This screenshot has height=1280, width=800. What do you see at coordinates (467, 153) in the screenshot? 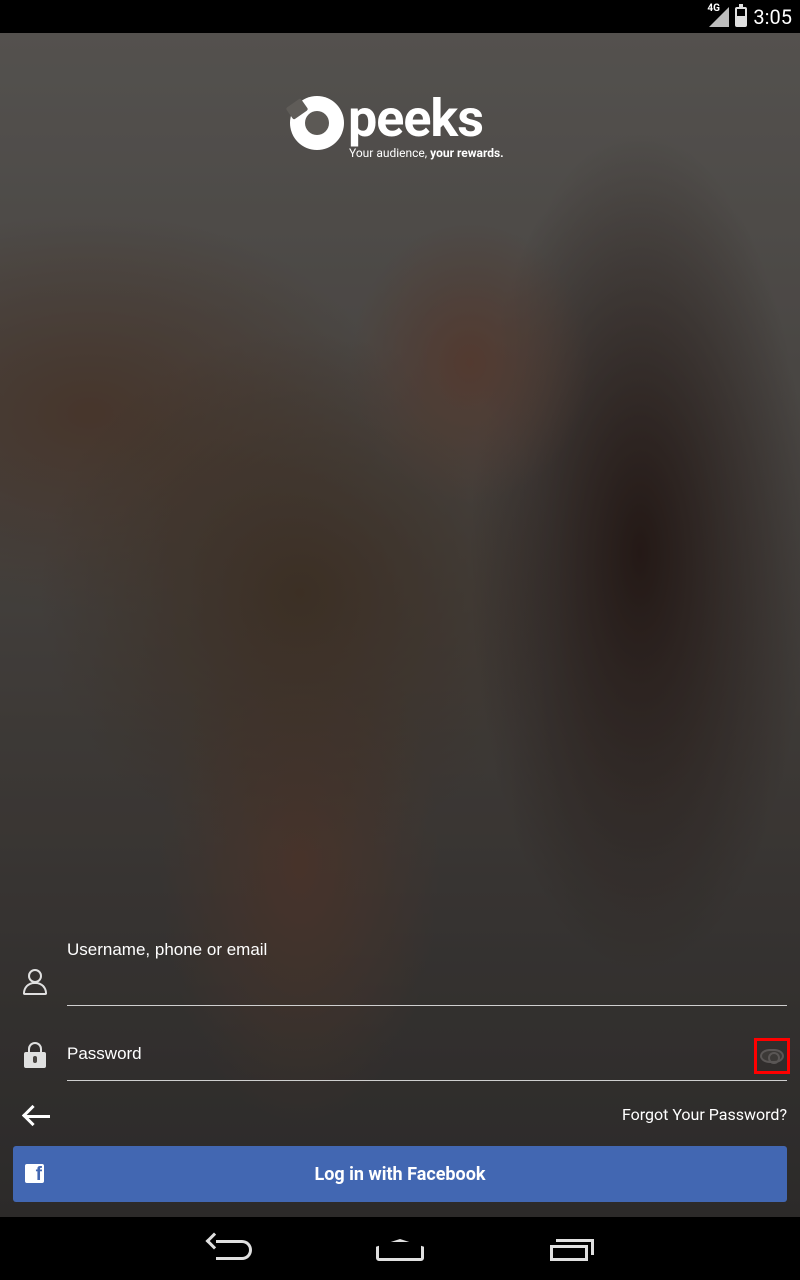
I see `tagline-bold: your rewards.` at bounding box center [467, 153].